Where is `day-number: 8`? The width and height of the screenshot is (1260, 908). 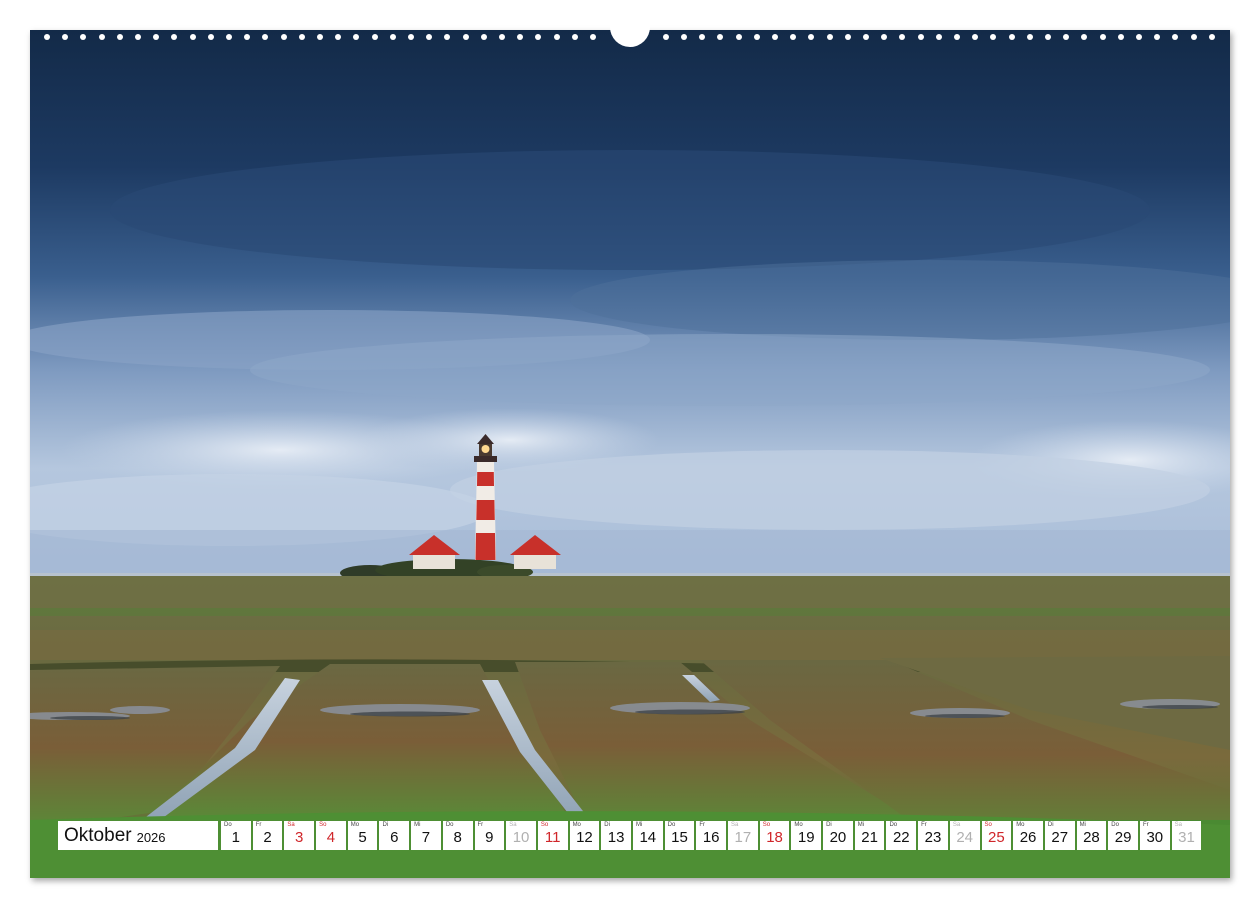
day-number: 8 is located at coordinates (457, 837).